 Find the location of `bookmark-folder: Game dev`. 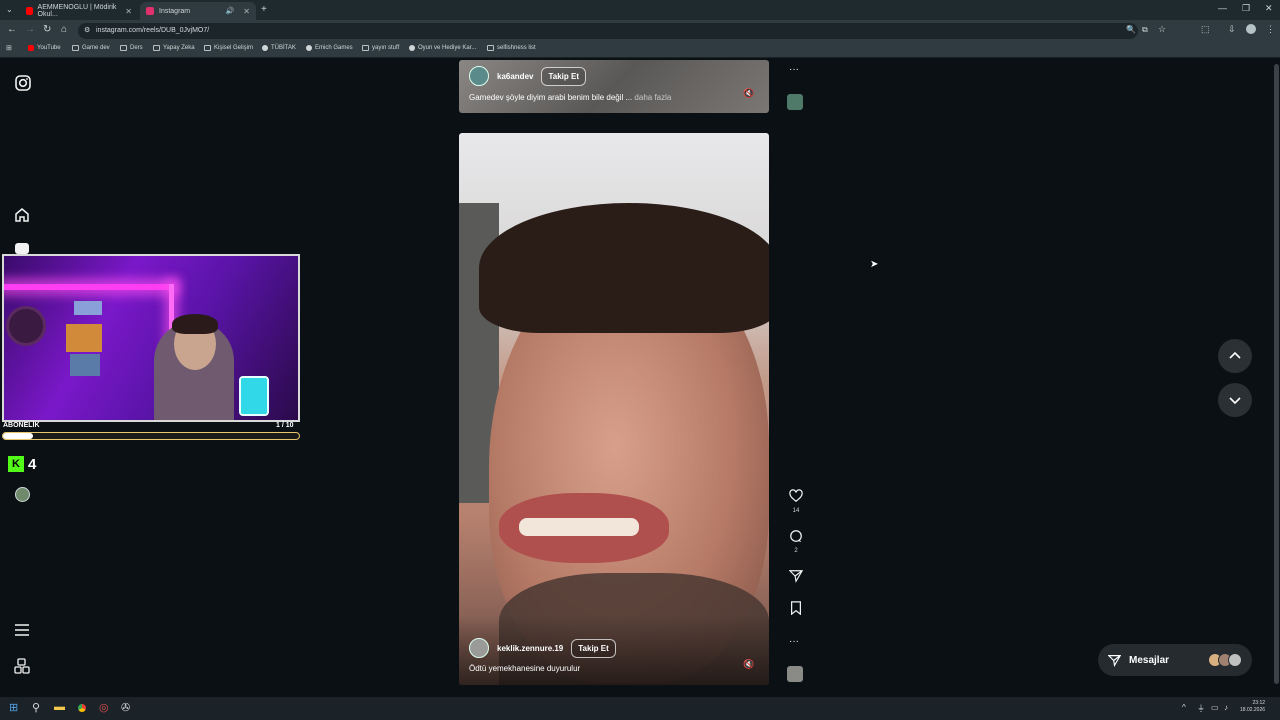

bookmark-folder: Game dev is located at coordinates (91, 48).